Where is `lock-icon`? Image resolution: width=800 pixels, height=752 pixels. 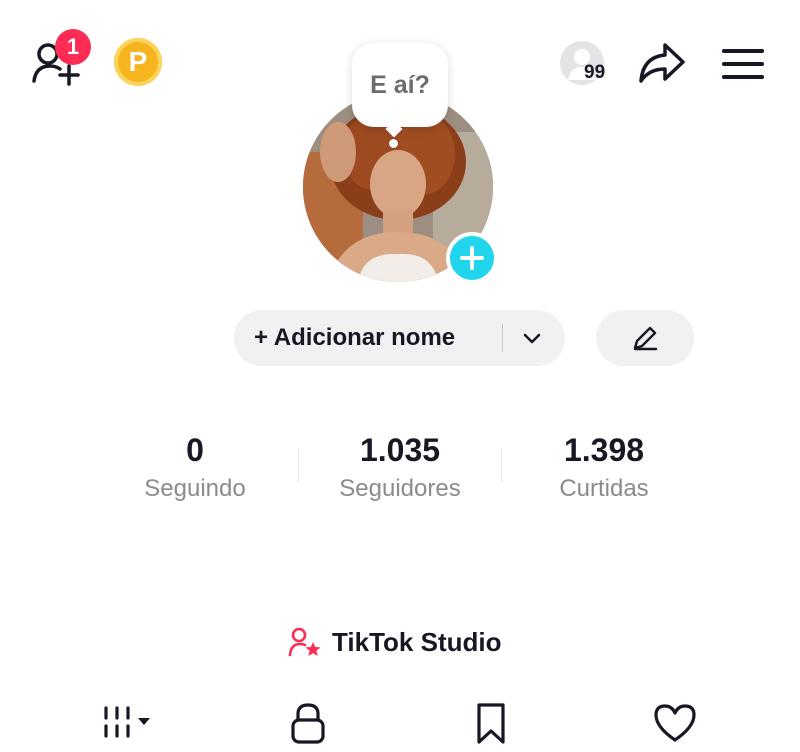 lock-icon is located at coordinates (308, 723).